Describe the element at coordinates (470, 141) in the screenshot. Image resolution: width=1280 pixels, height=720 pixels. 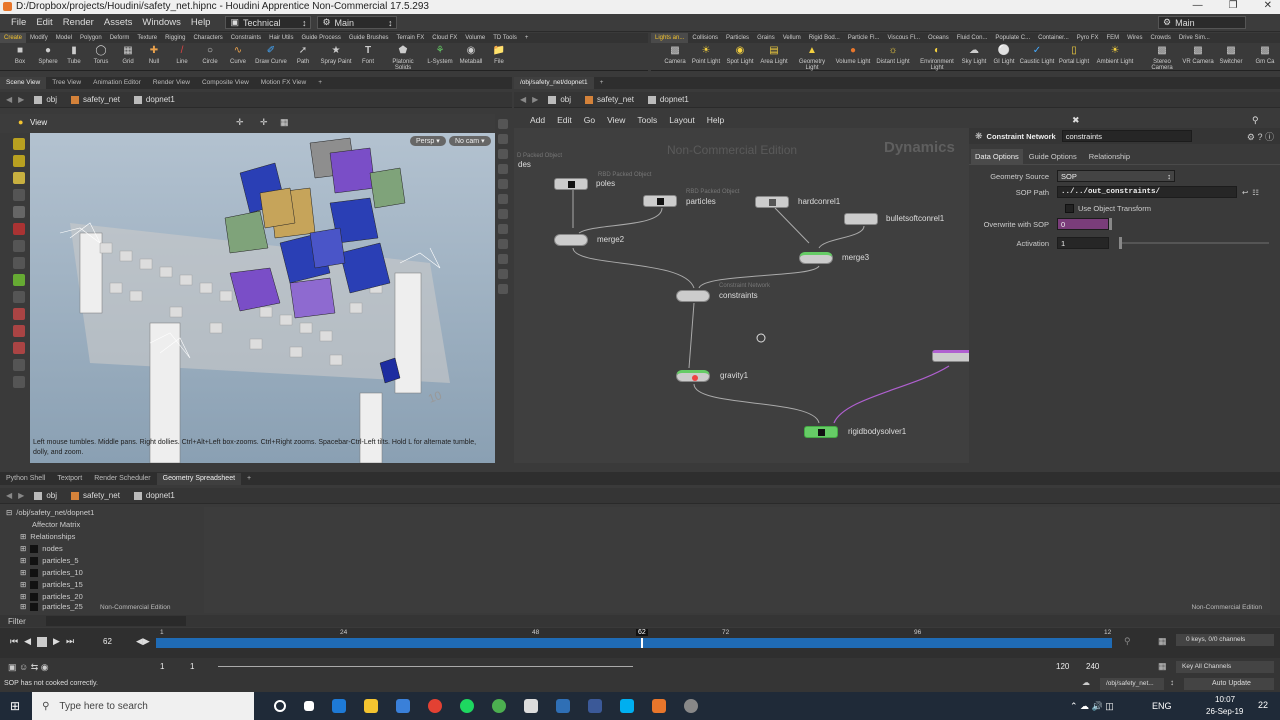
I see `camera-menu: No cam ▾` at that location.